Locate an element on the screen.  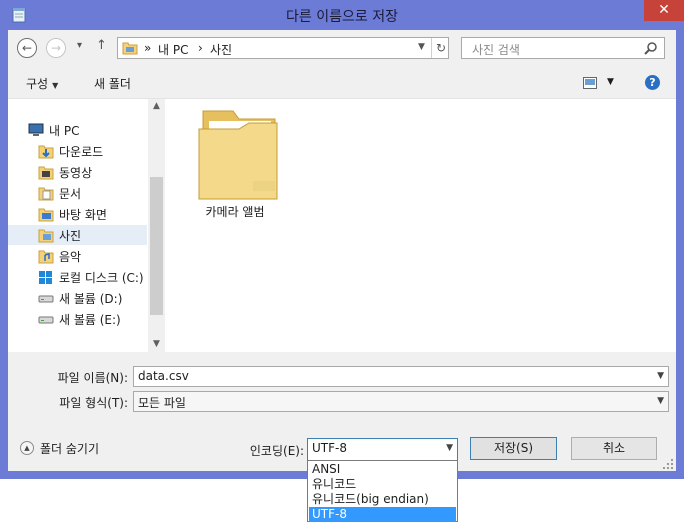
tree-label: 동영상 is located at coordinates (76, 173).